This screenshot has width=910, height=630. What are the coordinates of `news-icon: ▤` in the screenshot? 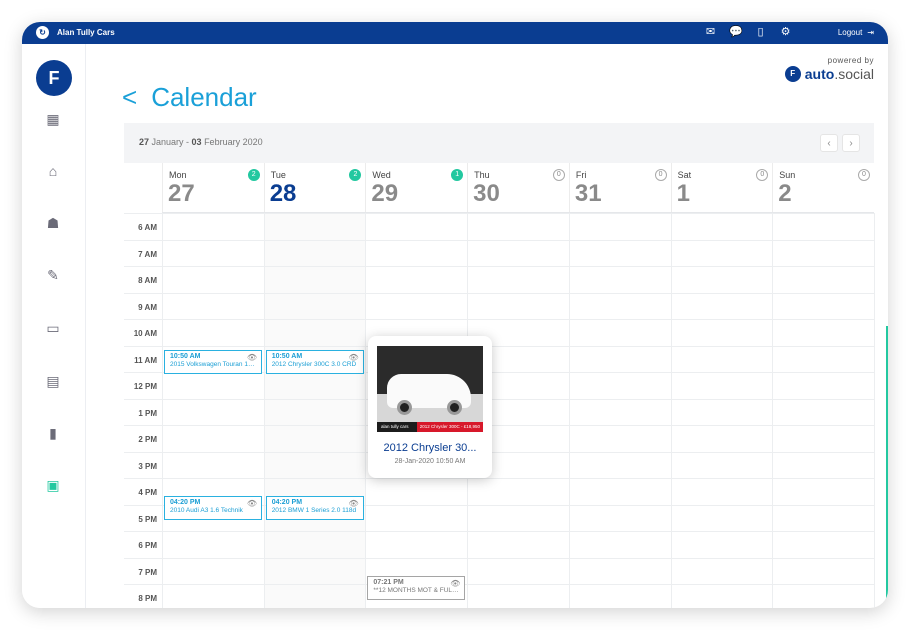 It's located at (53, 381).